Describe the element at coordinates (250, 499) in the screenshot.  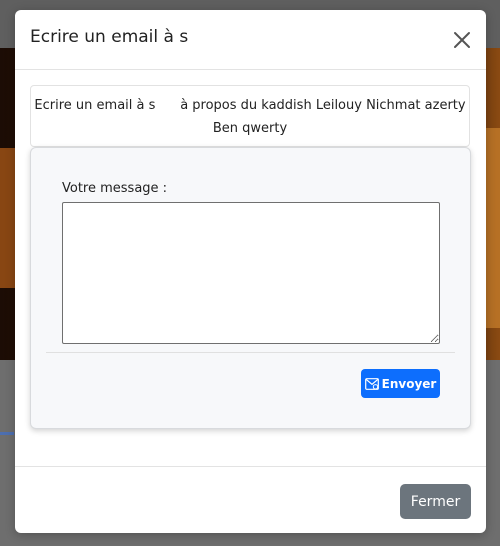
I see `modal-footer: Fermer` at that location.